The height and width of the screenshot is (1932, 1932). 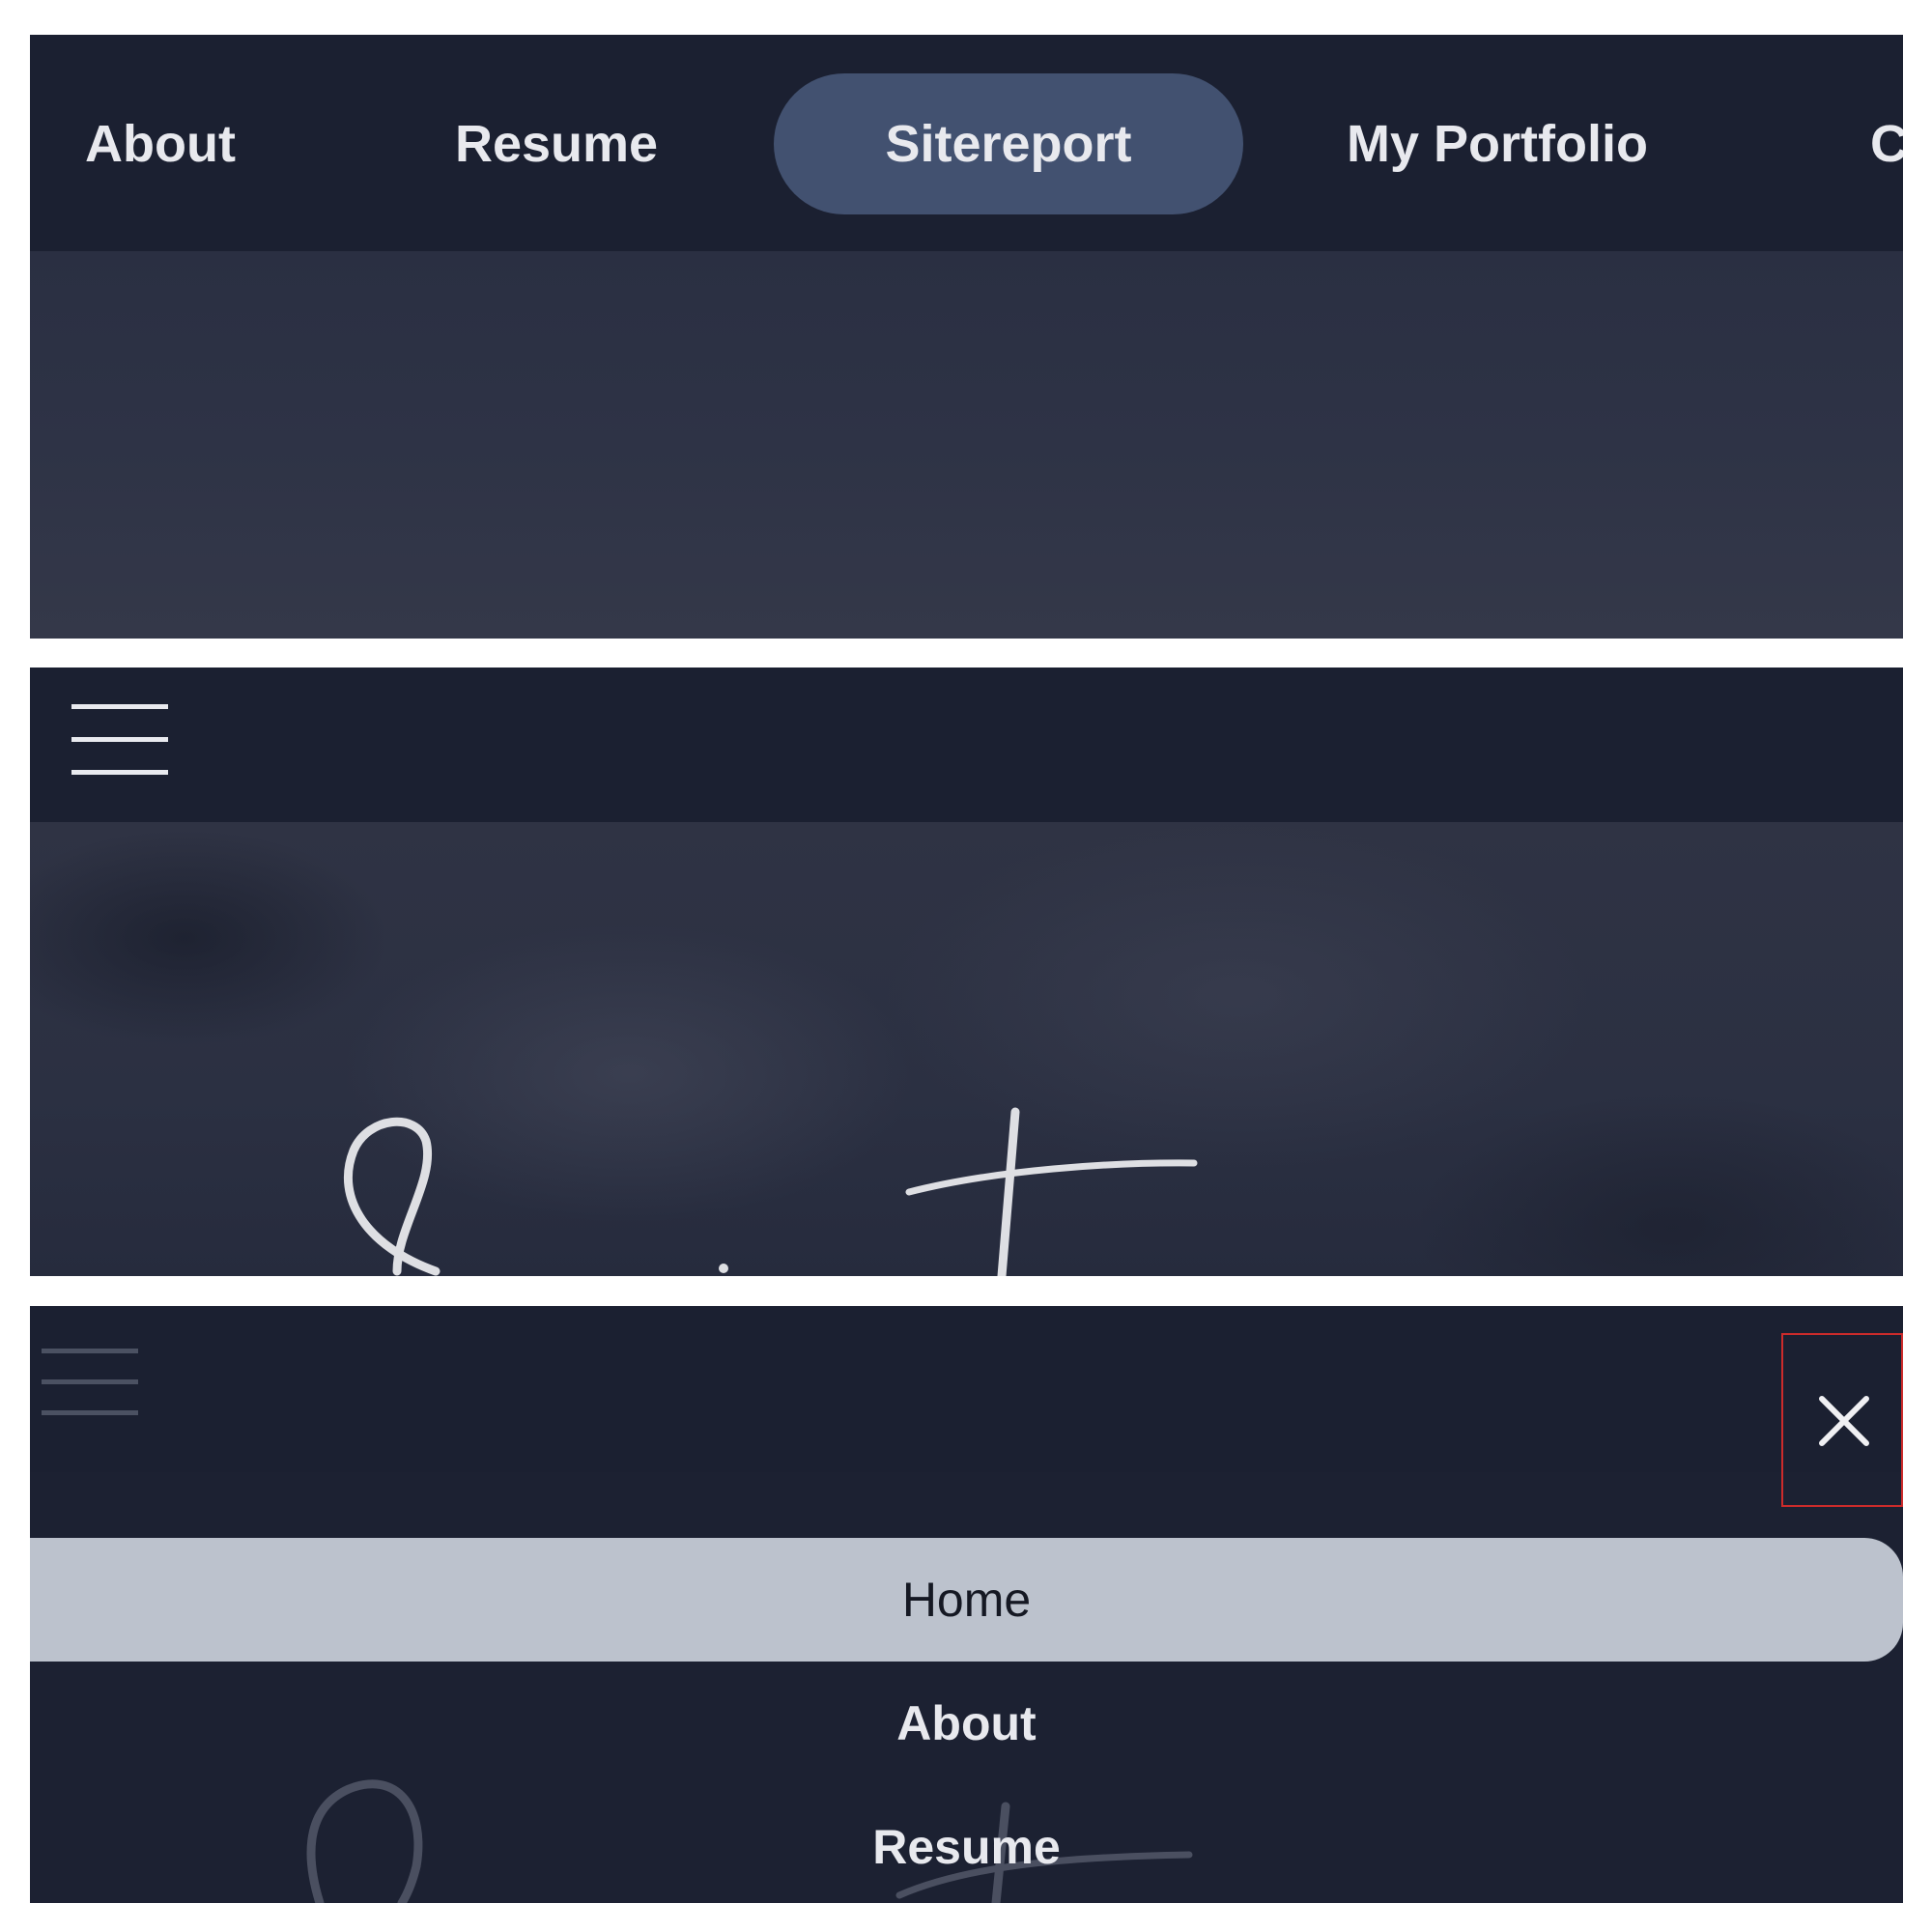 What do you see at coordinates (771, 1191) in the screenshot?
I see `signature-logo` at bounding box center [771, 1191].